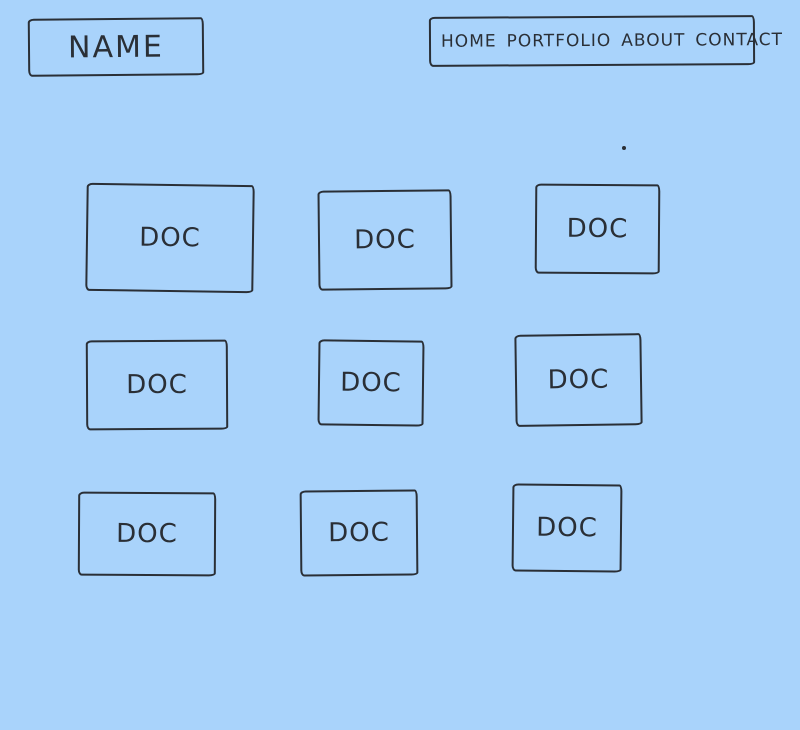 This screenshot has height=730, width=800. I want to click on nav-bar: HOME PORTFOLIO ABOUT CONTACT, so click(605, 41).